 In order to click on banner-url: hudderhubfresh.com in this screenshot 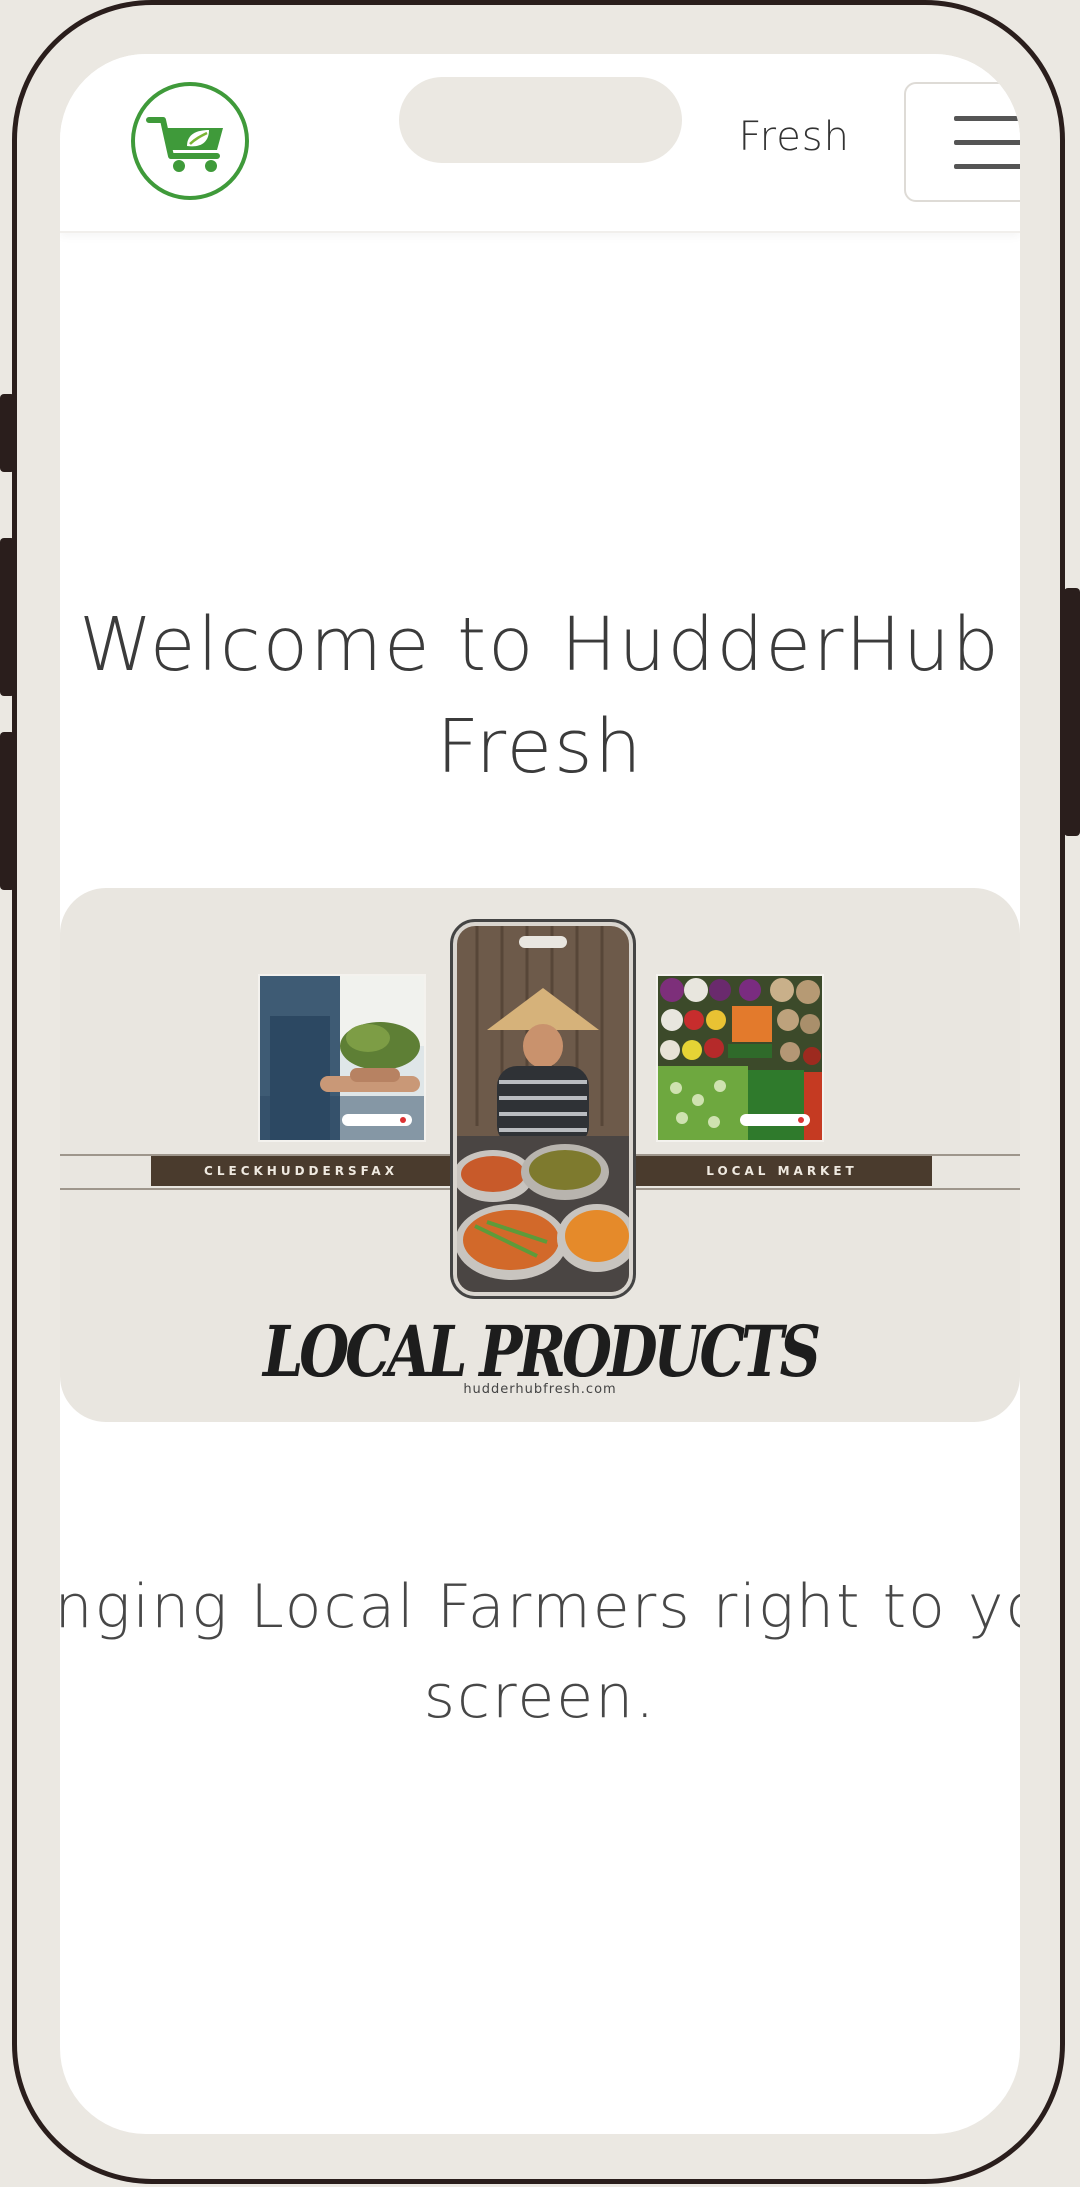, I will do `click(540, 1389)`.